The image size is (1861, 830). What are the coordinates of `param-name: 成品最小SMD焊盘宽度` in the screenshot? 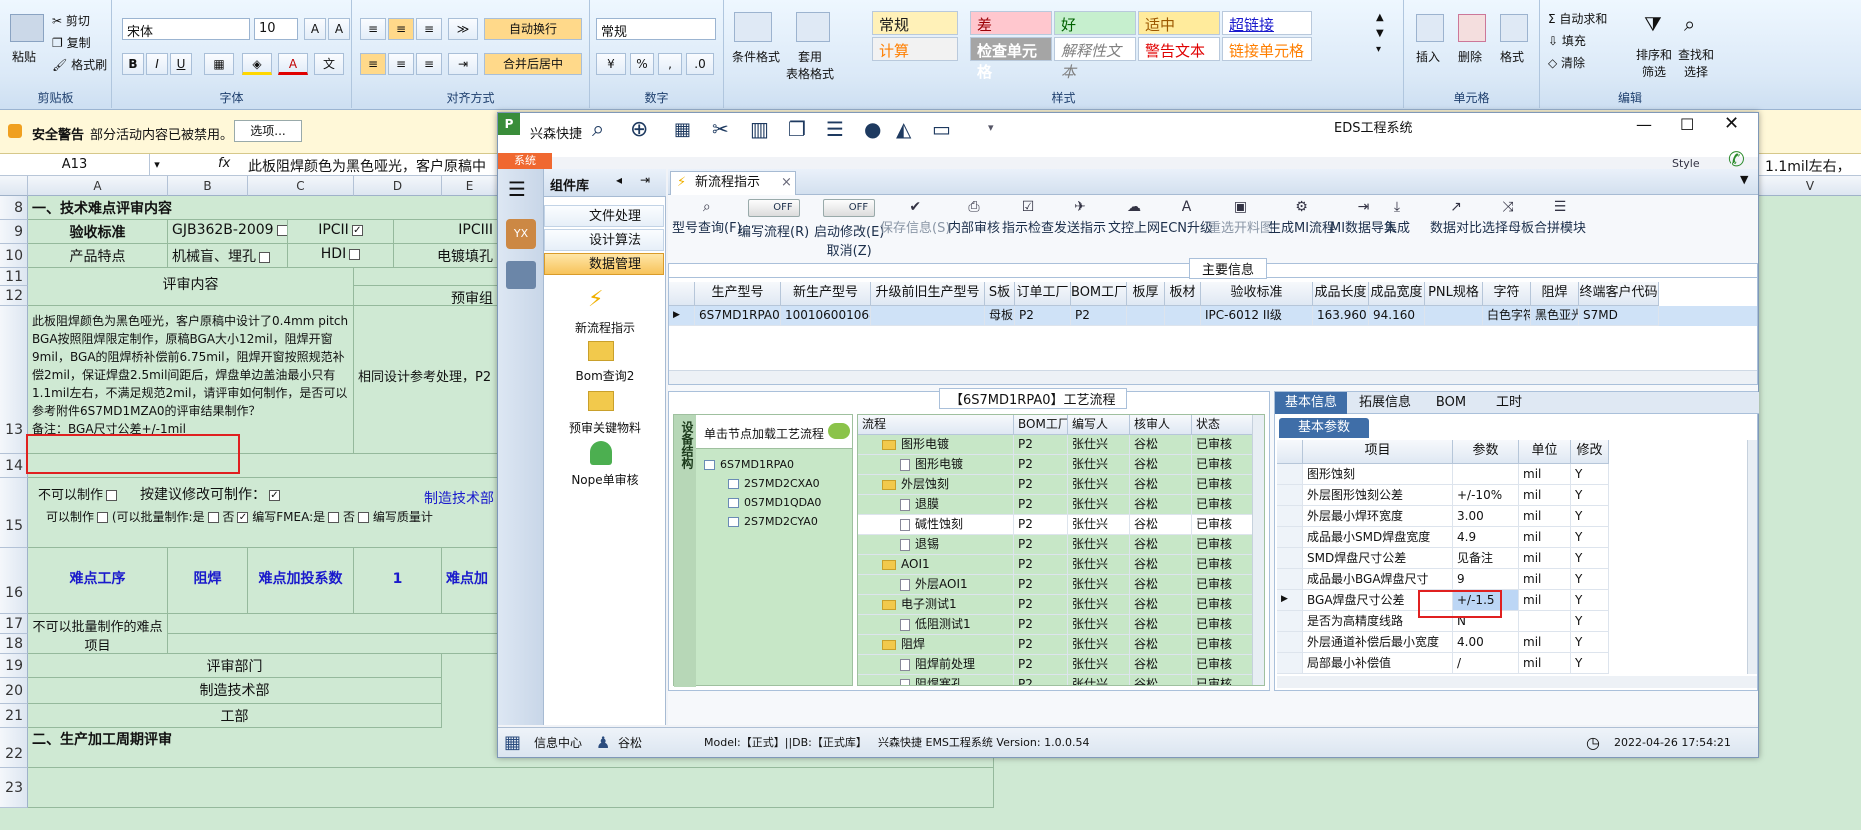 It's located at (1378, 537).